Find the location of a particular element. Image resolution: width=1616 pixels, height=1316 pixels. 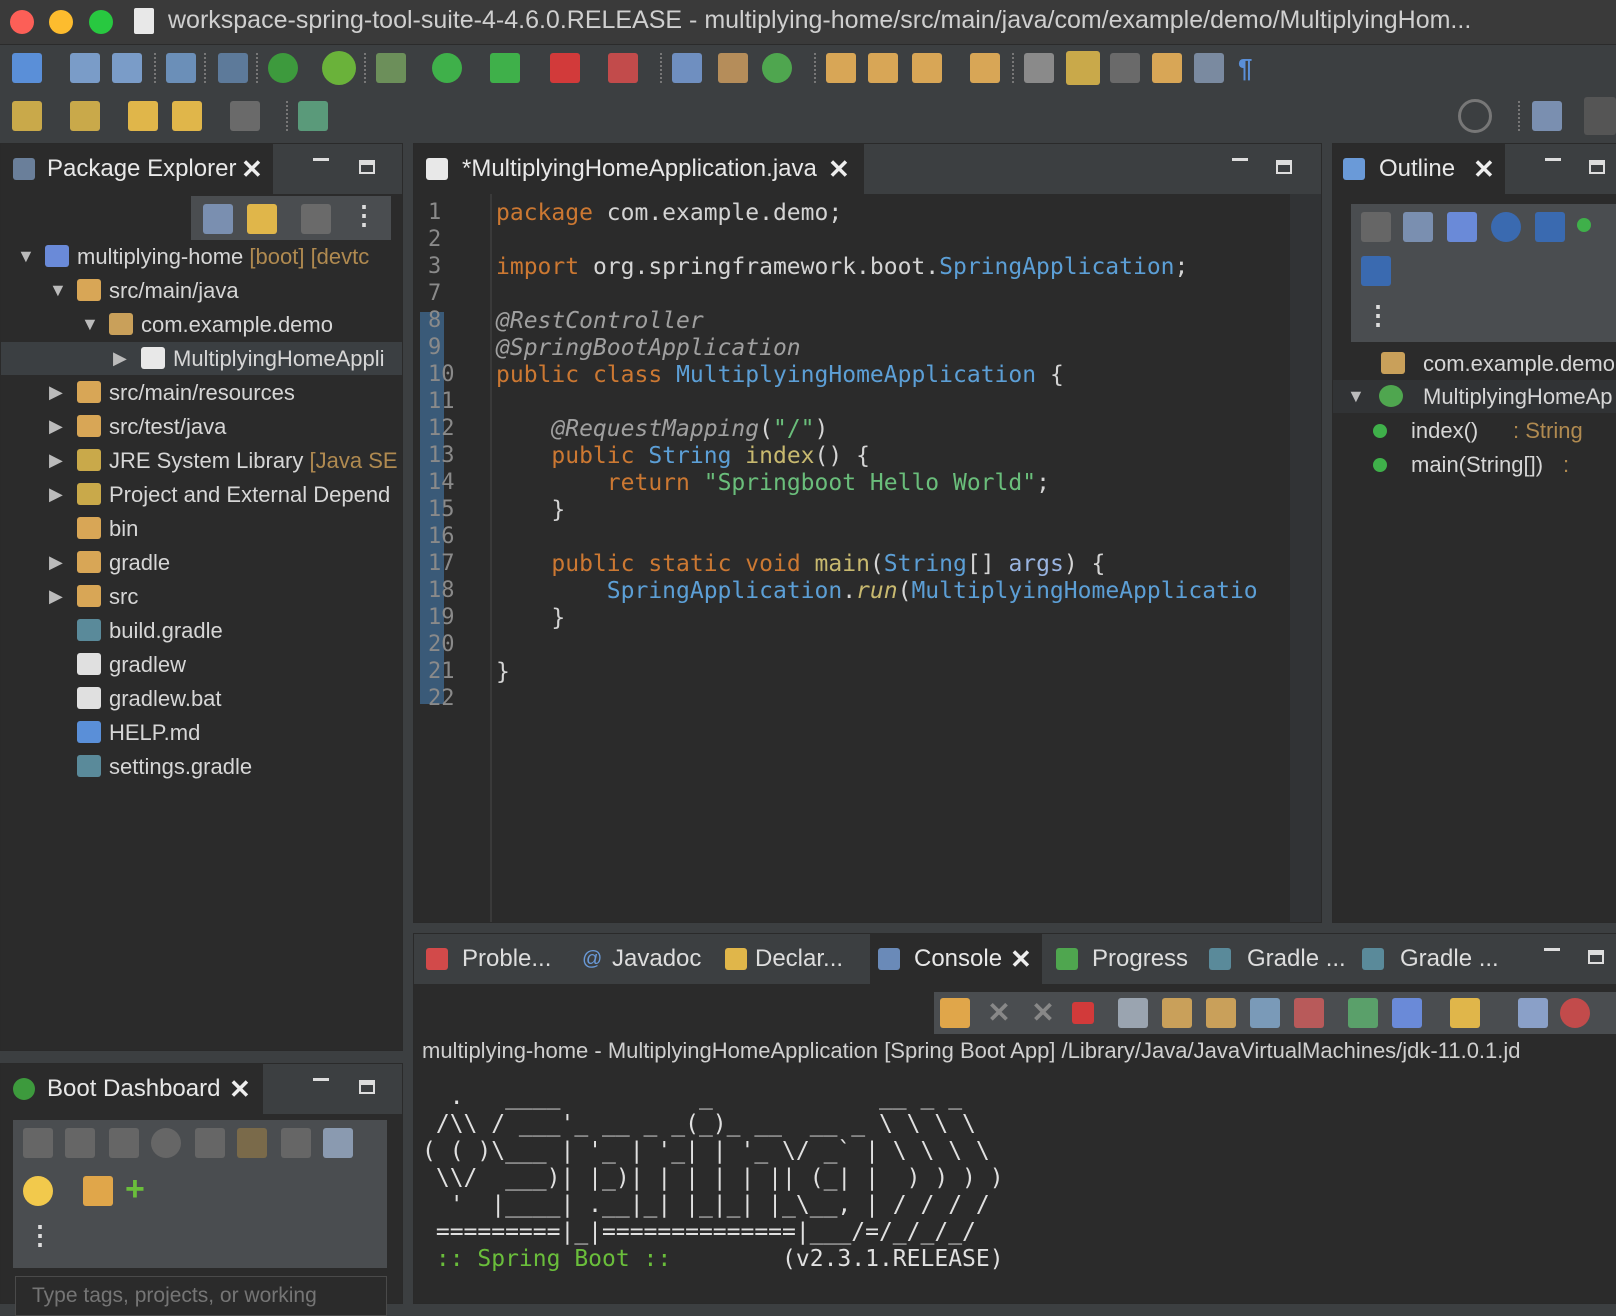

scroll-lock-icon is located at coordinates (1177, 1013).